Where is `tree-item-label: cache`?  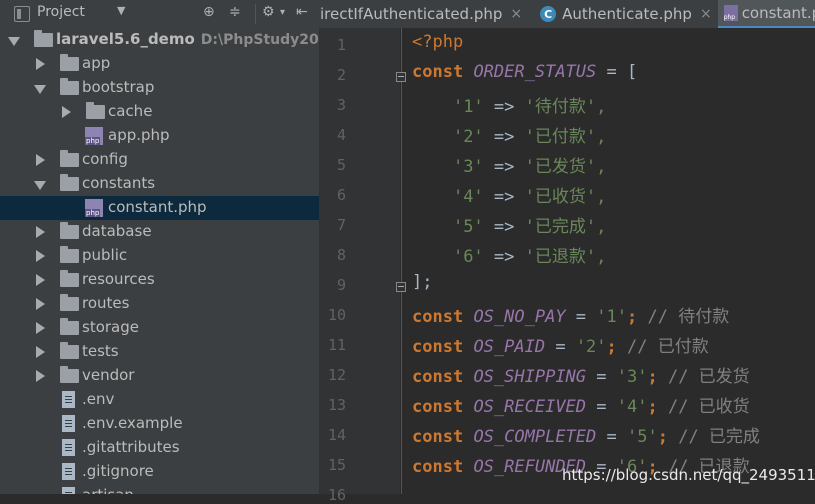 tree-item-label: cache is located at coordinates (130, 111).